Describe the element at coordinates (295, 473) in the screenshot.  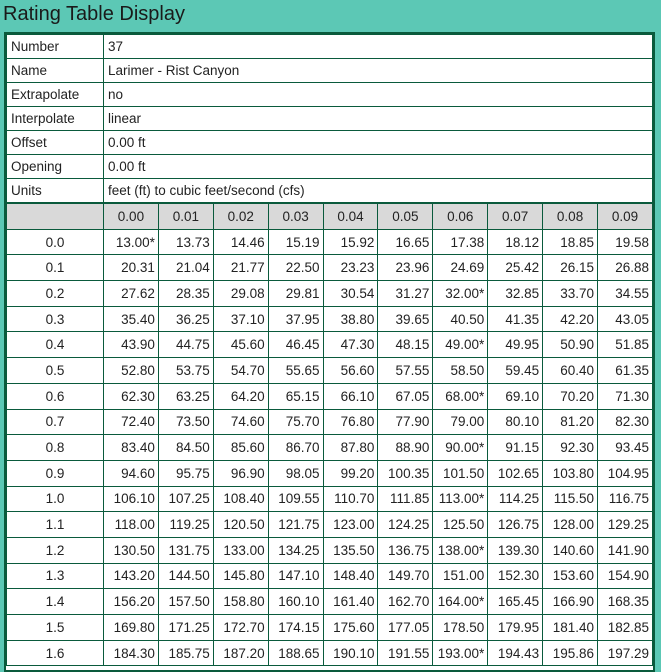
I see `table-cell: 98.05` at that location.